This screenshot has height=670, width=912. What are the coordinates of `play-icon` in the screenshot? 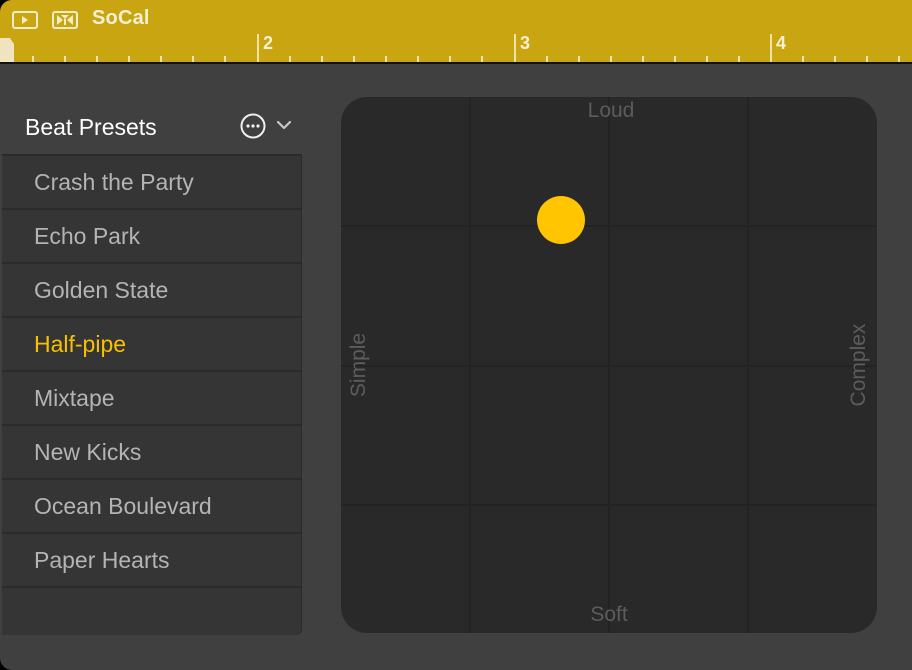 It's located at (25, 20).